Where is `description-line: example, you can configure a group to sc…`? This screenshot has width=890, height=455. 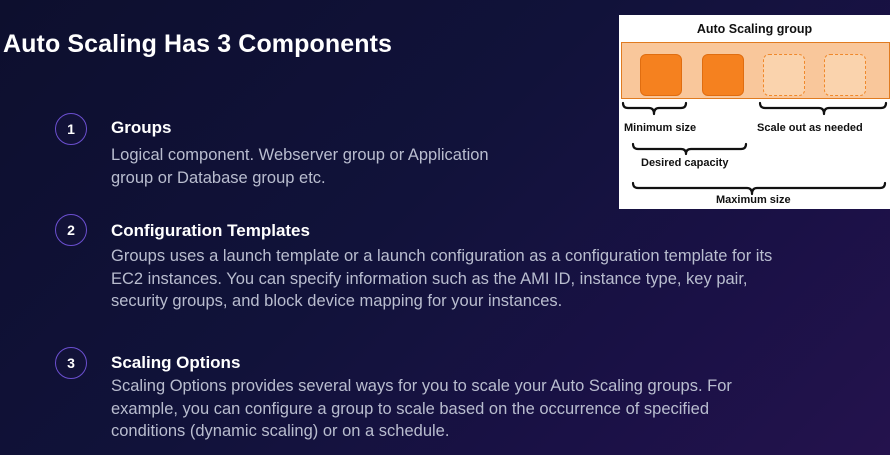 description-line: example, you can configure a group to sc… is located at coordinates (410, 408).